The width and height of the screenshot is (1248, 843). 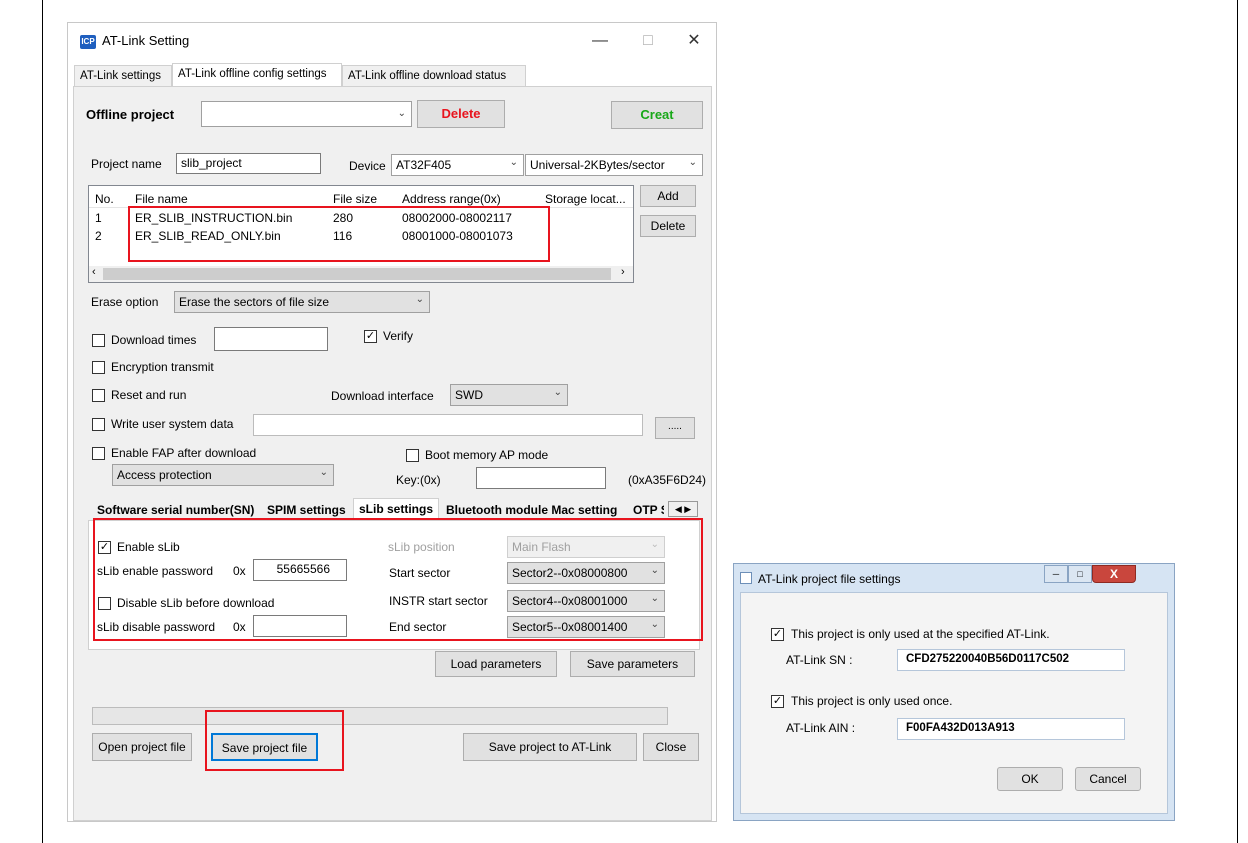 I want to click on boot-memory-ap-checkbox, so click(x=412, y=455).